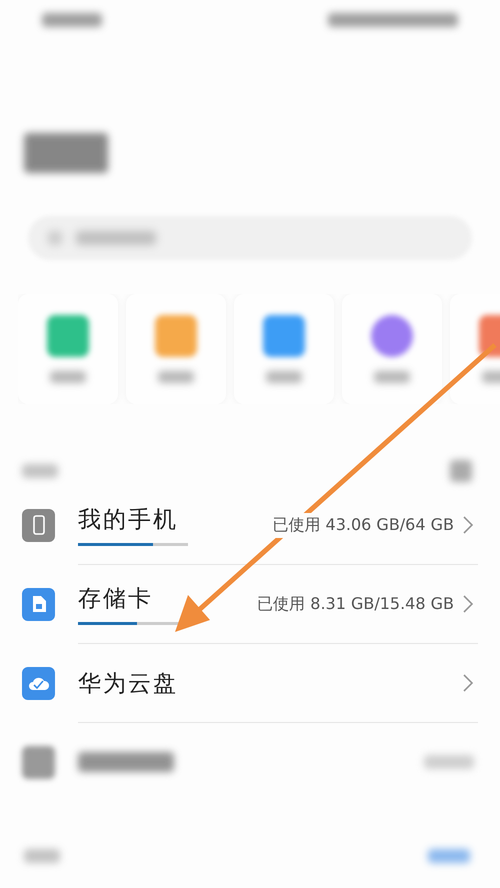 This screenshot has height=888, width=500. What do you see at coordinates (167, 598) in the screenshot?
I see `storage-name: 存储卡` at bounding box center [167, 598].